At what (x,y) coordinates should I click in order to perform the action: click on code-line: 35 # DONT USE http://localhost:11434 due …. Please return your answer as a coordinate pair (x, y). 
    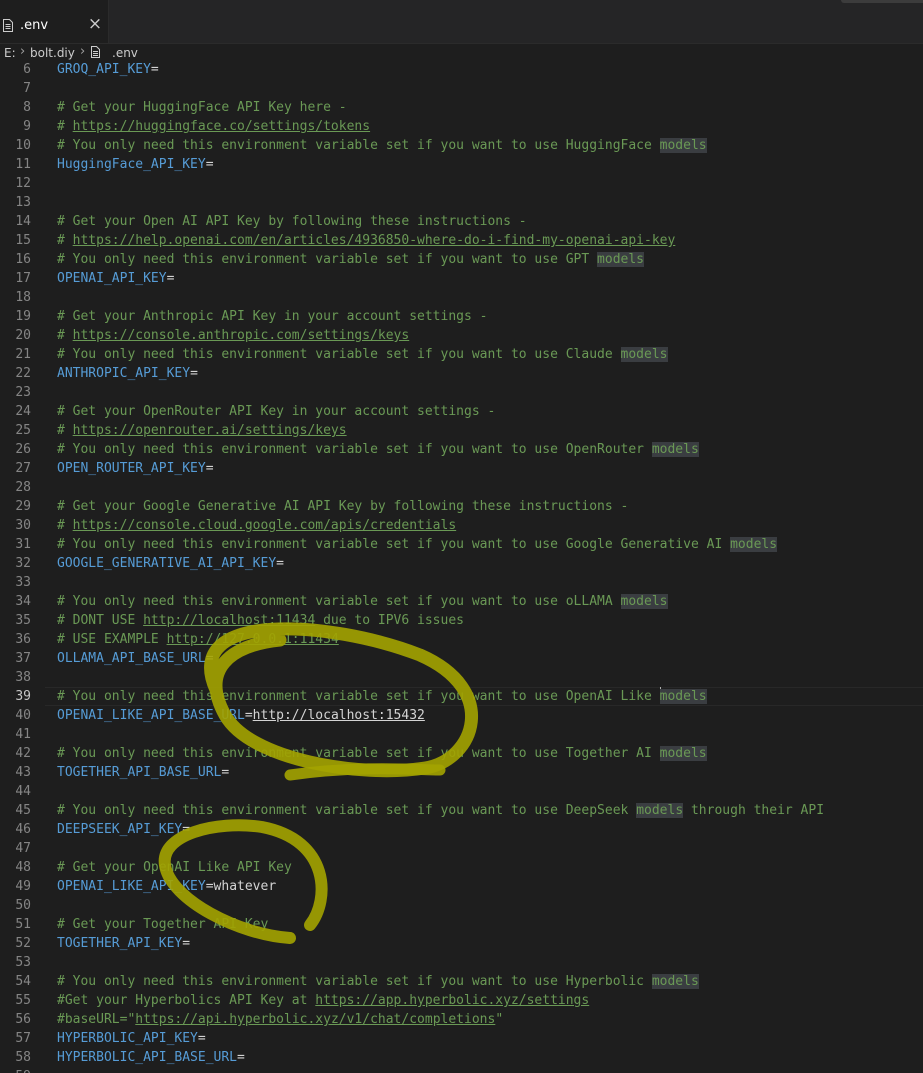
    Looking at the image, I should click on (461, 620).